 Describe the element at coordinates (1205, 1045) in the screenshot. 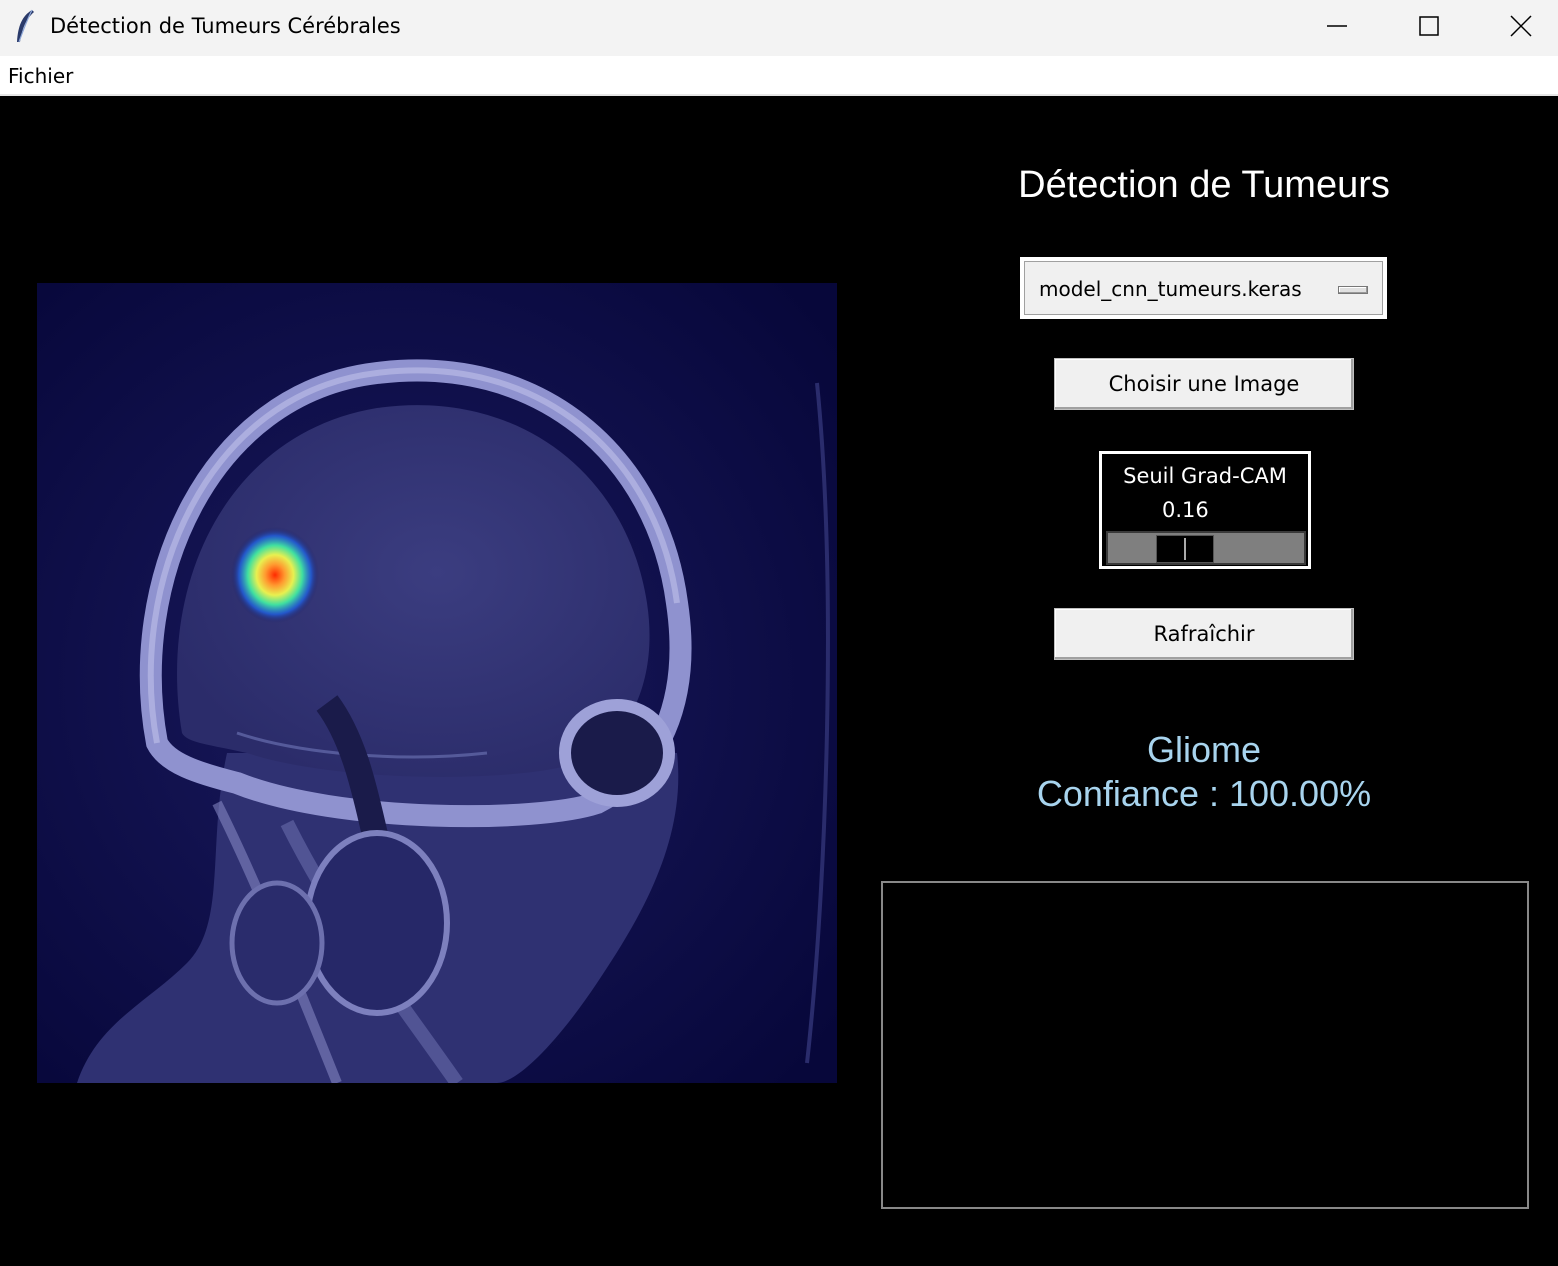

I see `details-frame` at that location.